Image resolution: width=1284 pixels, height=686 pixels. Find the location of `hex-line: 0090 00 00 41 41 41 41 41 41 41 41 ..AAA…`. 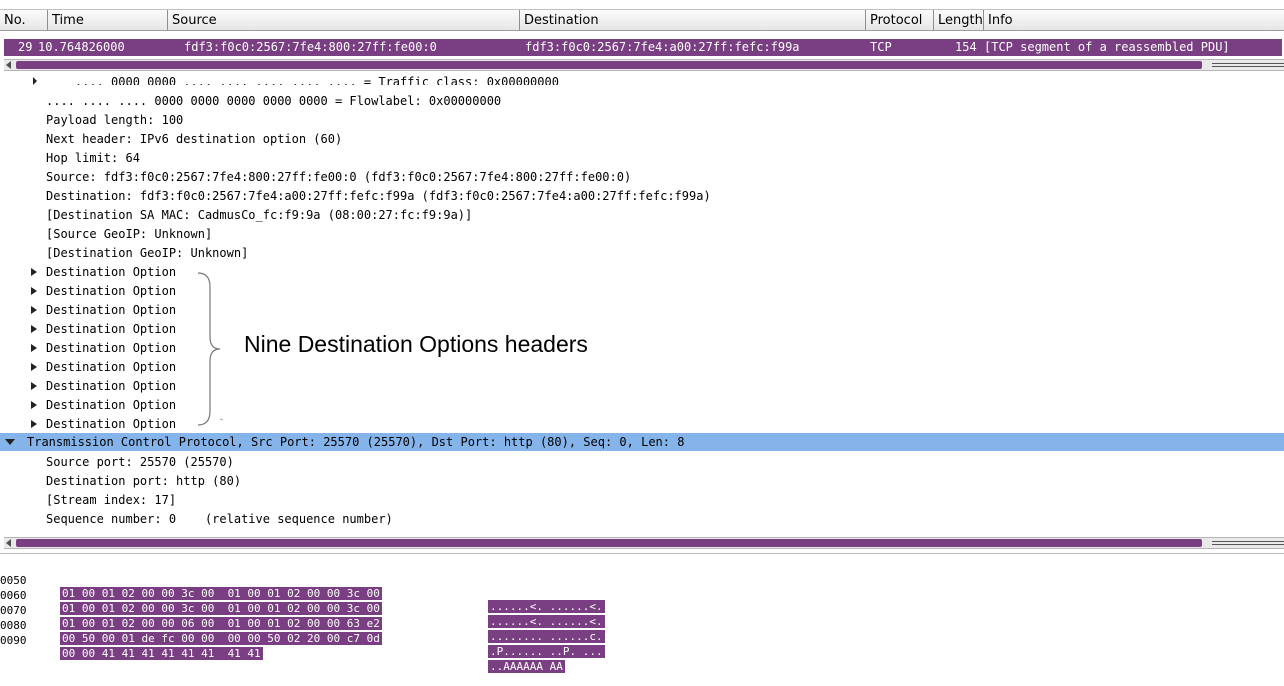

hex-line: 0090 00 00 41 41 41 41 41 41 41 41 ..AAA… is located at coordinates (282, 647).